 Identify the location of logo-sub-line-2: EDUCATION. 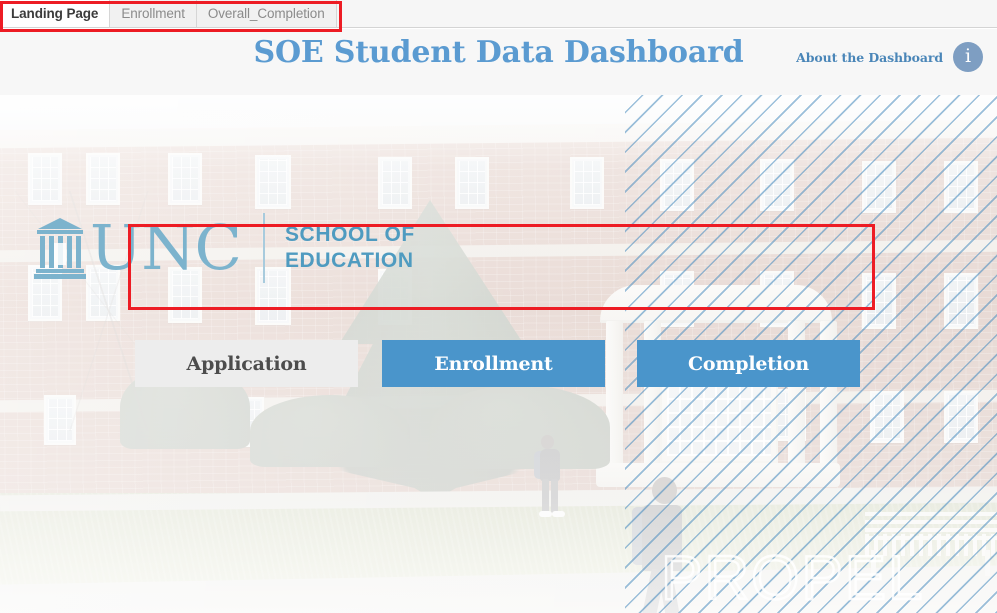
(349, 260).